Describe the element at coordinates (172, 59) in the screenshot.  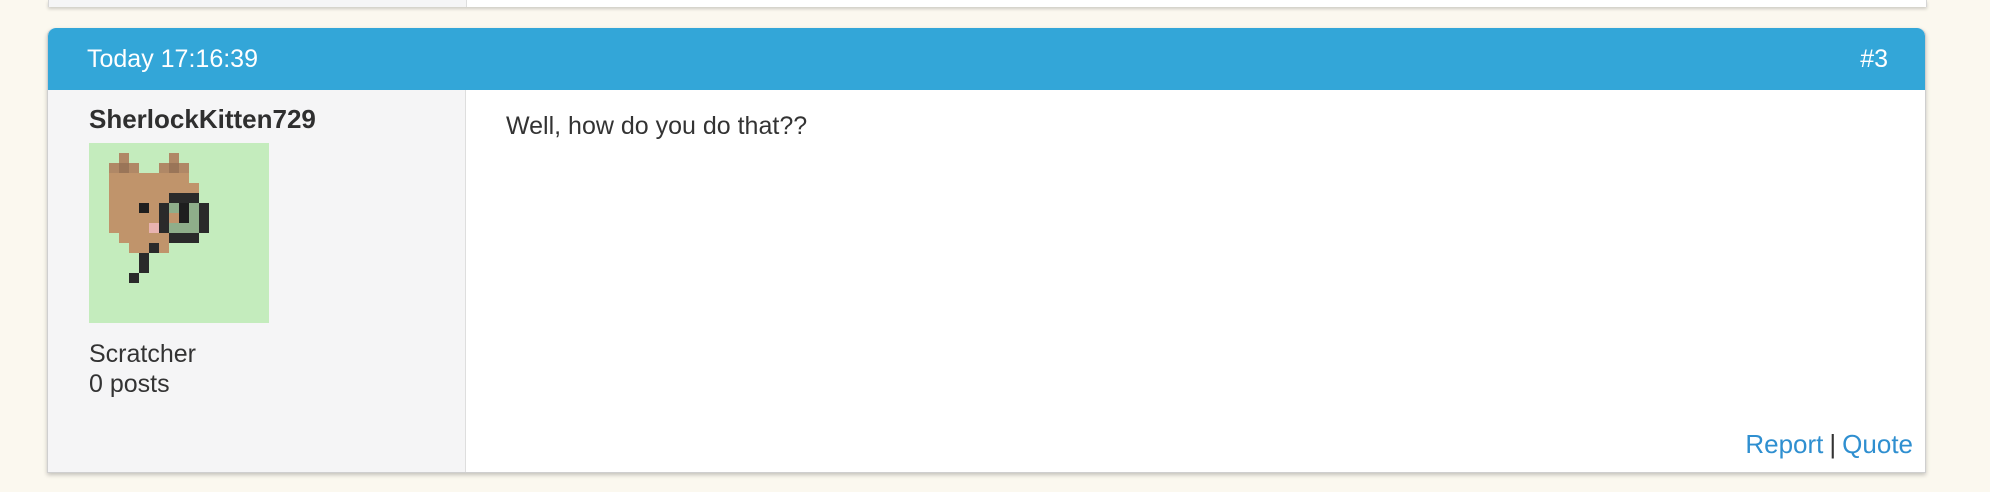
I see `post-timestamp: Today 17:16:39` at that location.